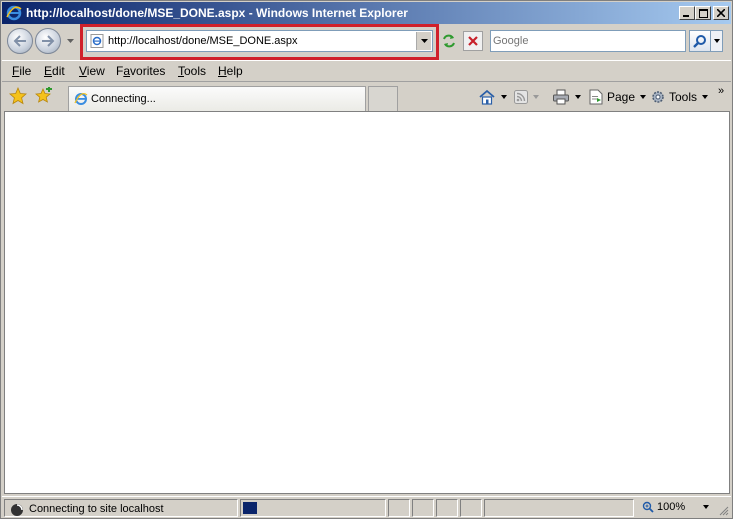  Describe the element at coordinates (25, 71) in the screenshot. I see `menu-file-label: ile` at that location.